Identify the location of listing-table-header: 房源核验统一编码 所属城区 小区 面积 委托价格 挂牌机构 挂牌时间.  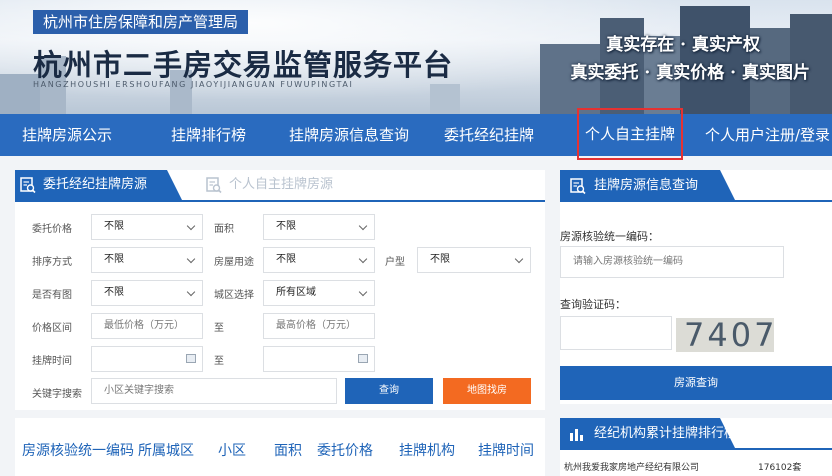
(280, 447).